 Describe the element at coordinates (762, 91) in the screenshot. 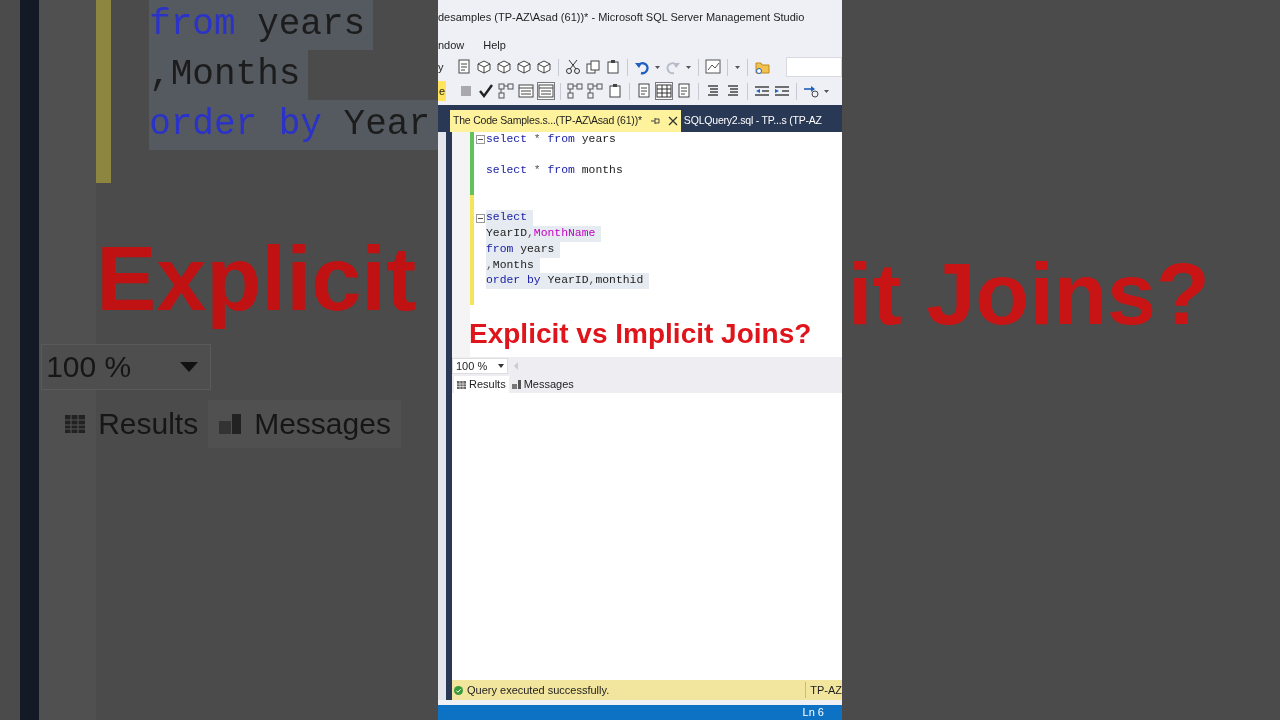

I see `outdent-icon` at that location.